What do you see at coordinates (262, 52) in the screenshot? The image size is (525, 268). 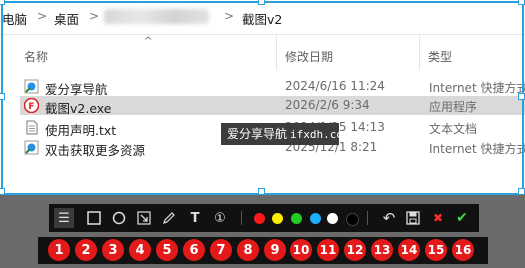 I see `column-header-row: ^ 名称 修改日期 类型` at bounding box center [262, 52].